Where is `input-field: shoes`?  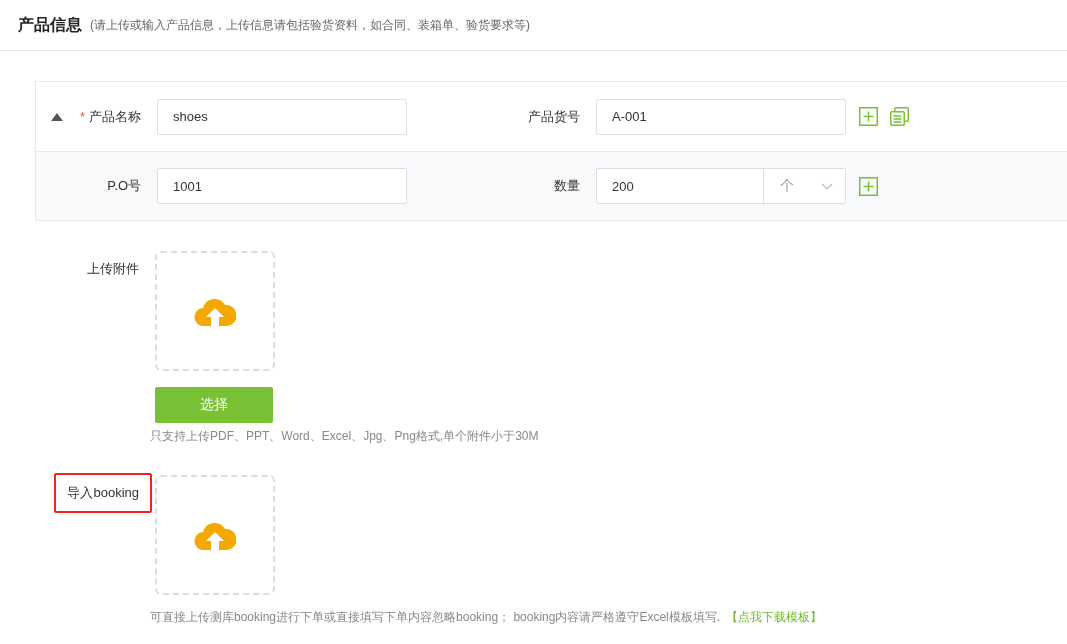
input-field: shoes is located at coordinates (282, 116).